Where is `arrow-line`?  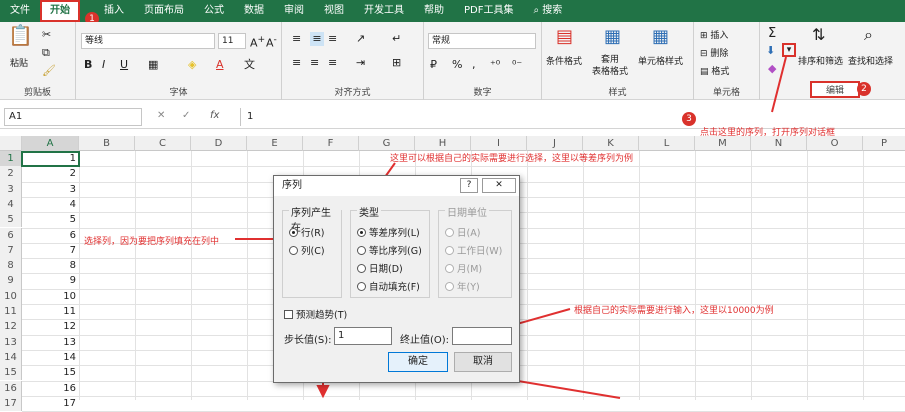 arrow-line is located at coordinates (779, 84).